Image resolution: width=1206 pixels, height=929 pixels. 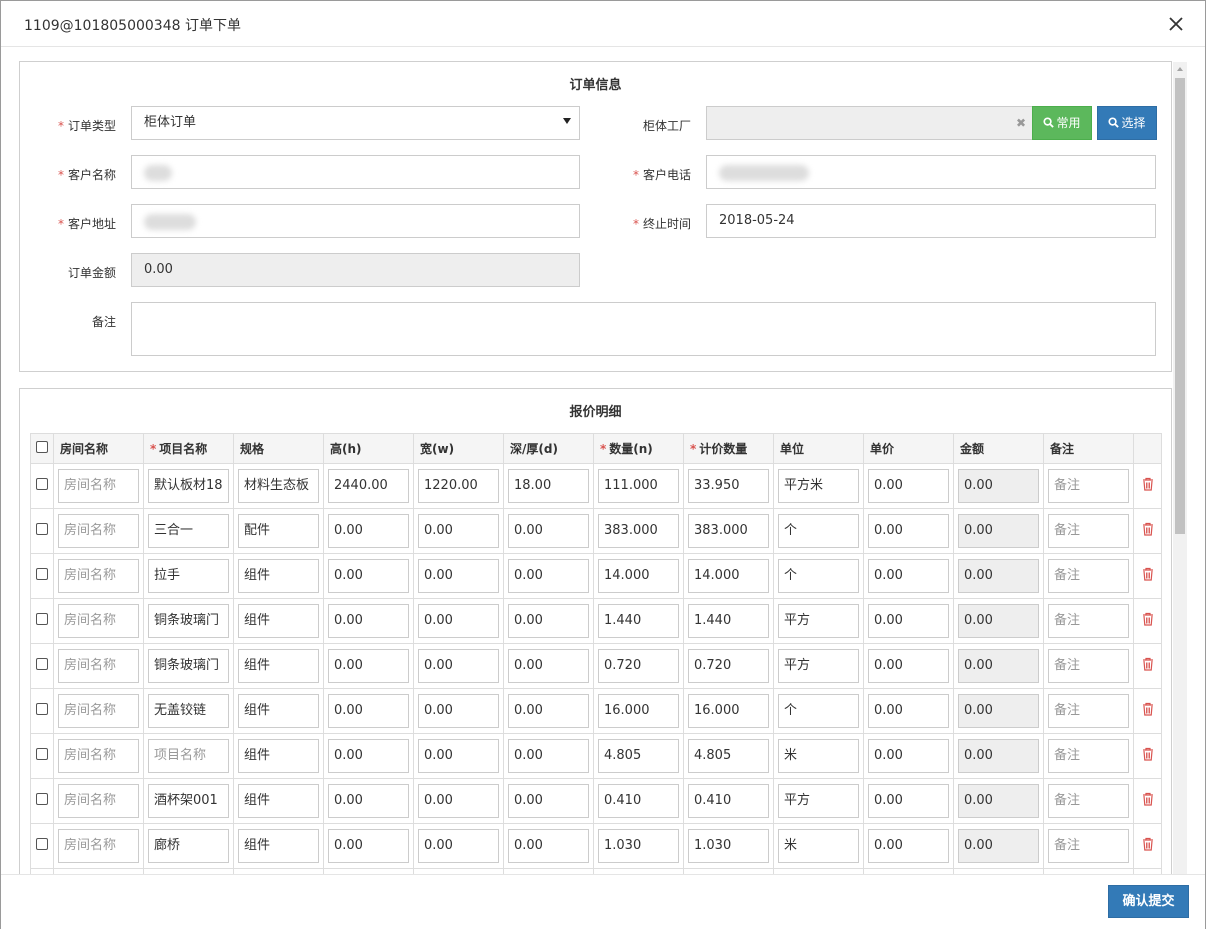 I want to click on confirm-submit-button: 确认提交, so click(x=1148, y=901).